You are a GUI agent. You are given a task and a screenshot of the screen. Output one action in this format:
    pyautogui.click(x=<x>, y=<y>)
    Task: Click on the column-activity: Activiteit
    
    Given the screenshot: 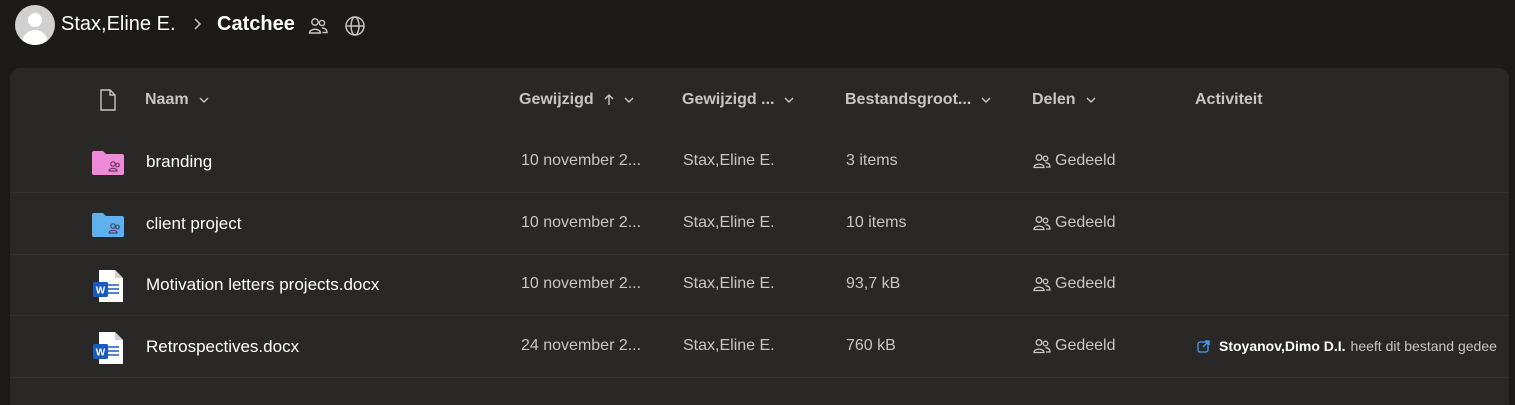 What is the action you would take?
    pyautogui.click(x=1229, y=100)
    